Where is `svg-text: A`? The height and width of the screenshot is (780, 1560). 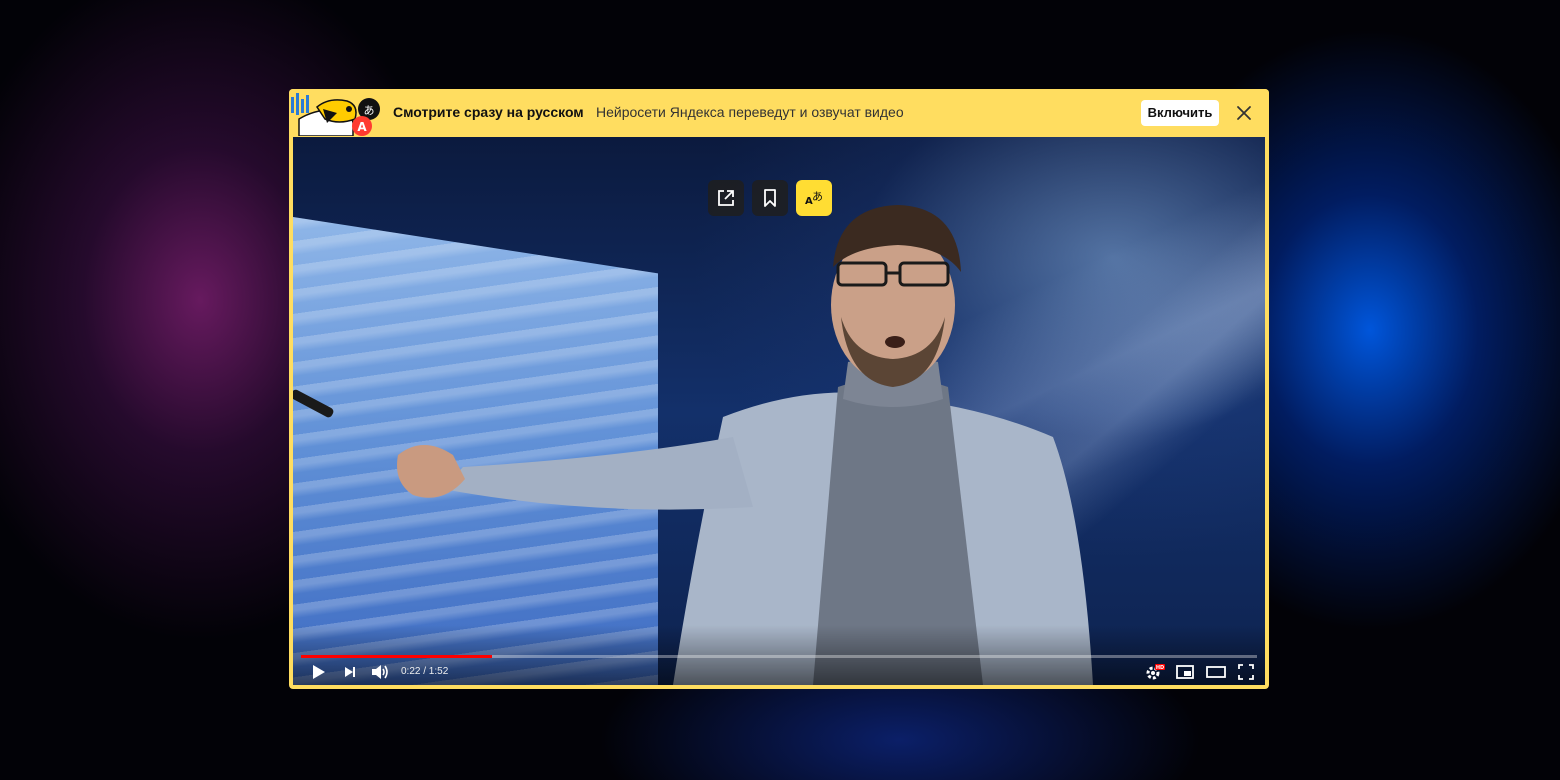
svg-text: A is located at coordinates (362, 127).